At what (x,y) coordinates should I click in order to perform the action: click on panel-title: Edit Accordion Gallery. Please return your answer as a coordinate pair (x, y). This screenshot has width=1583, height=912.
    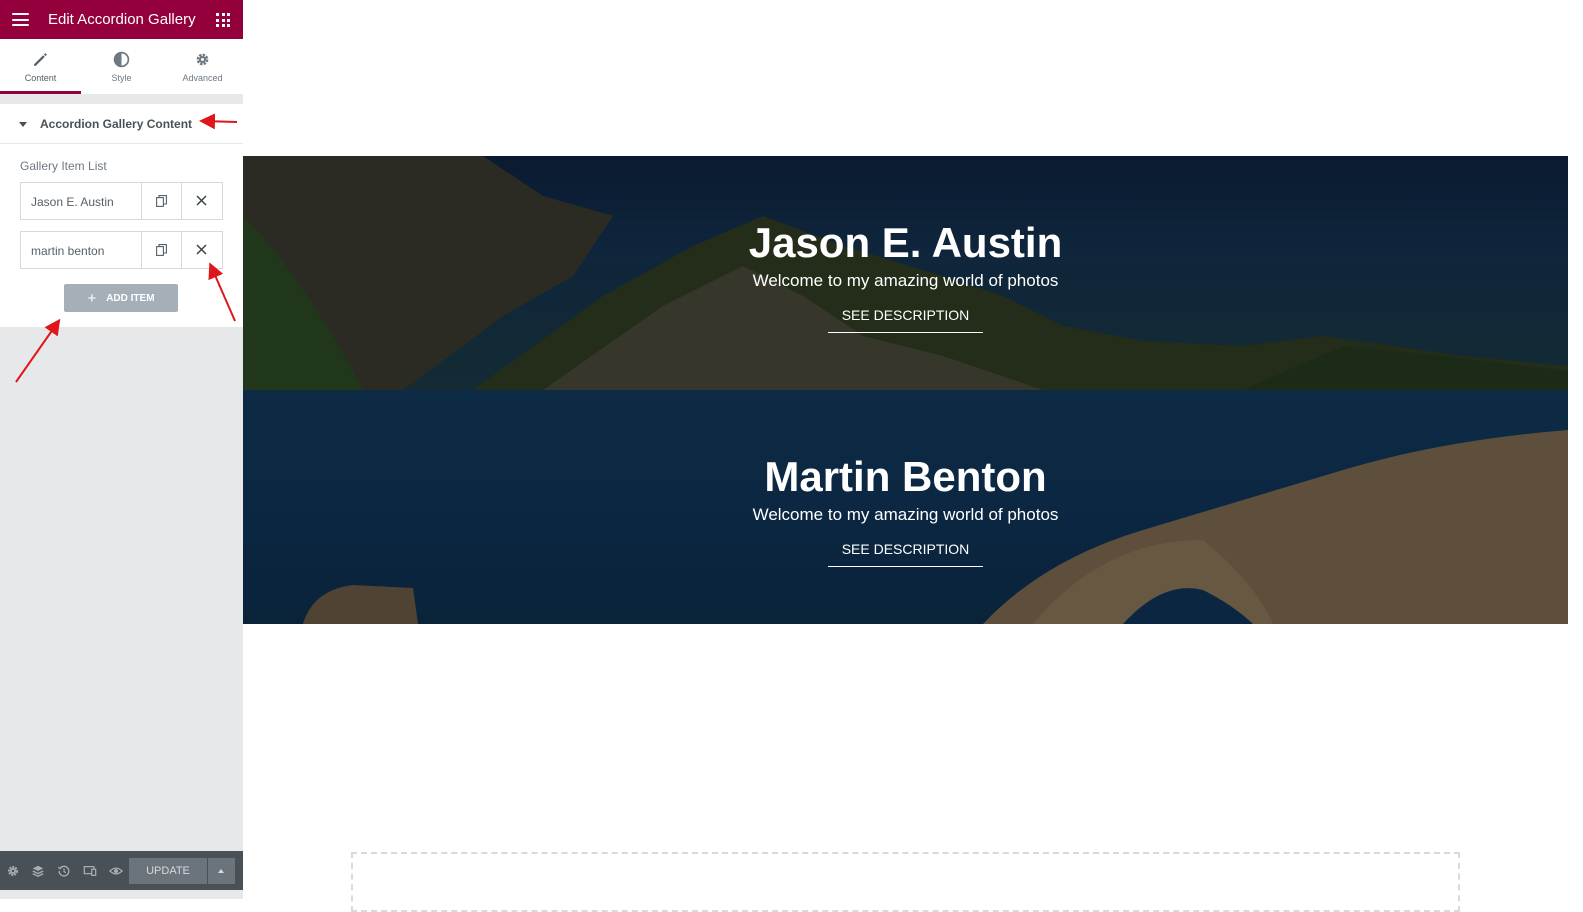
    Looking at the image, I should click on (122, 19).